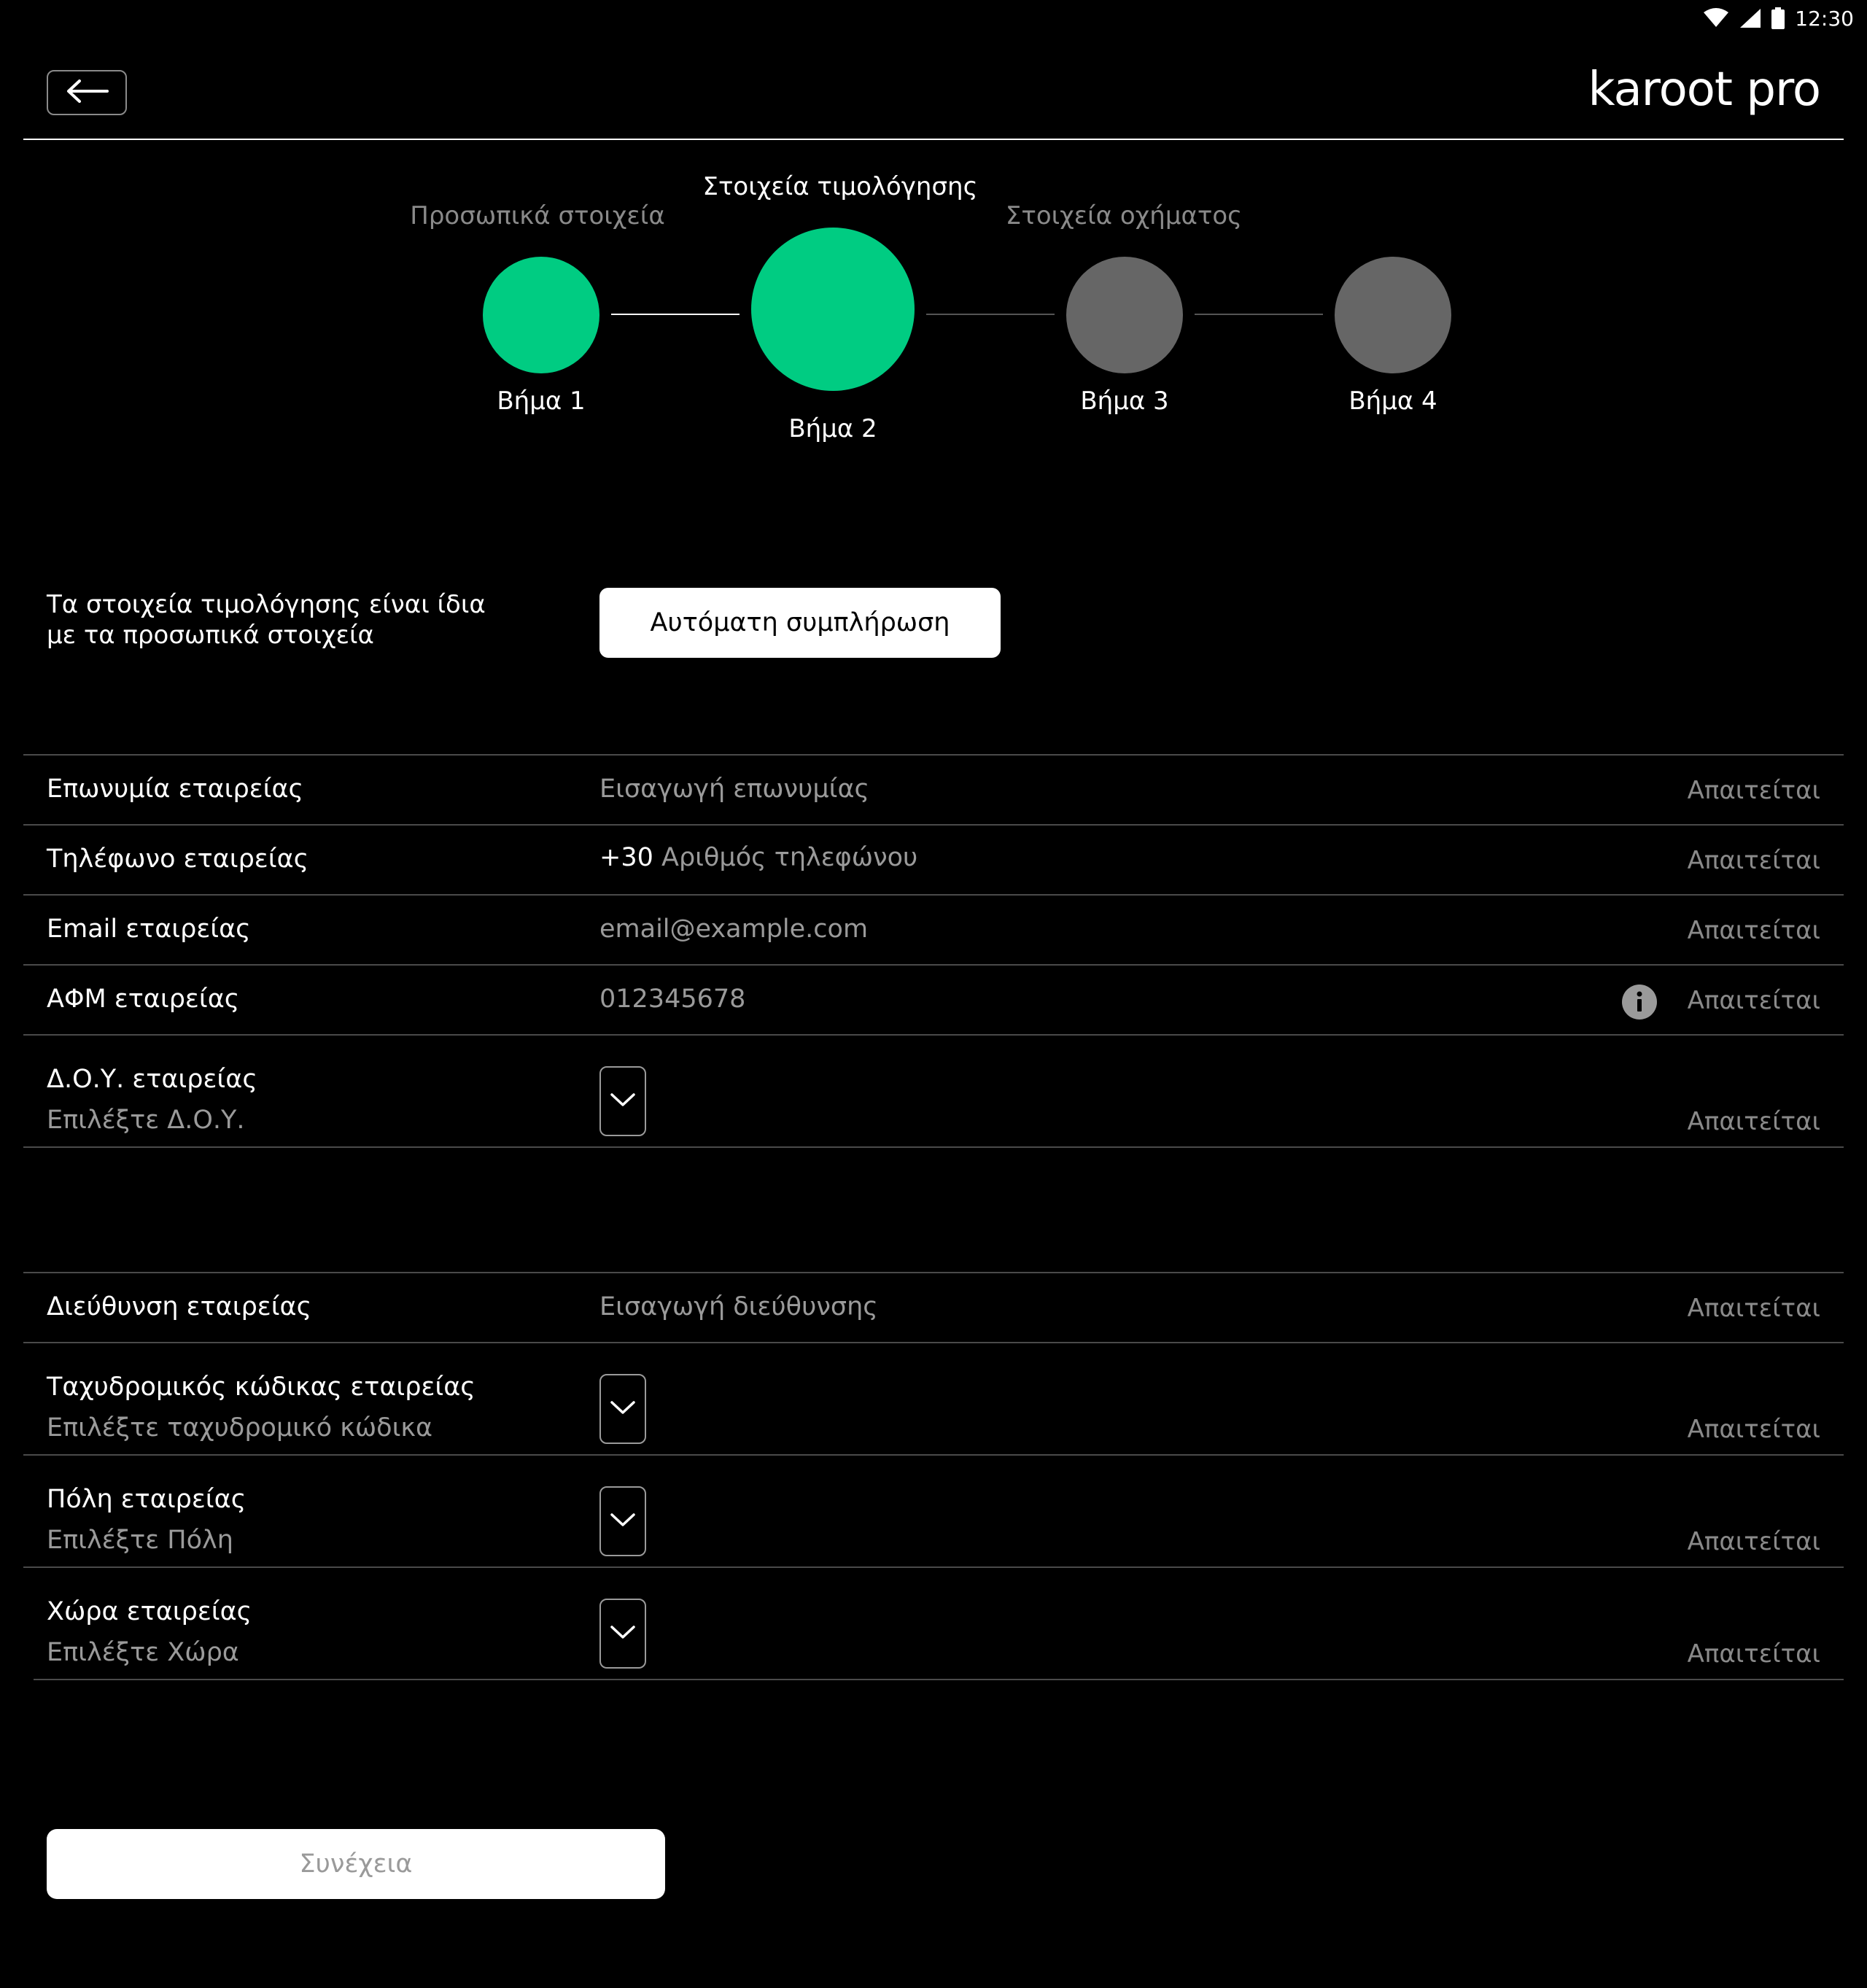 This screenshot has width=1867, height=1988. Describe the element at coordinates (356, 1864) in the screenshot. I see `continue-button: Συνέχεια` at that location.